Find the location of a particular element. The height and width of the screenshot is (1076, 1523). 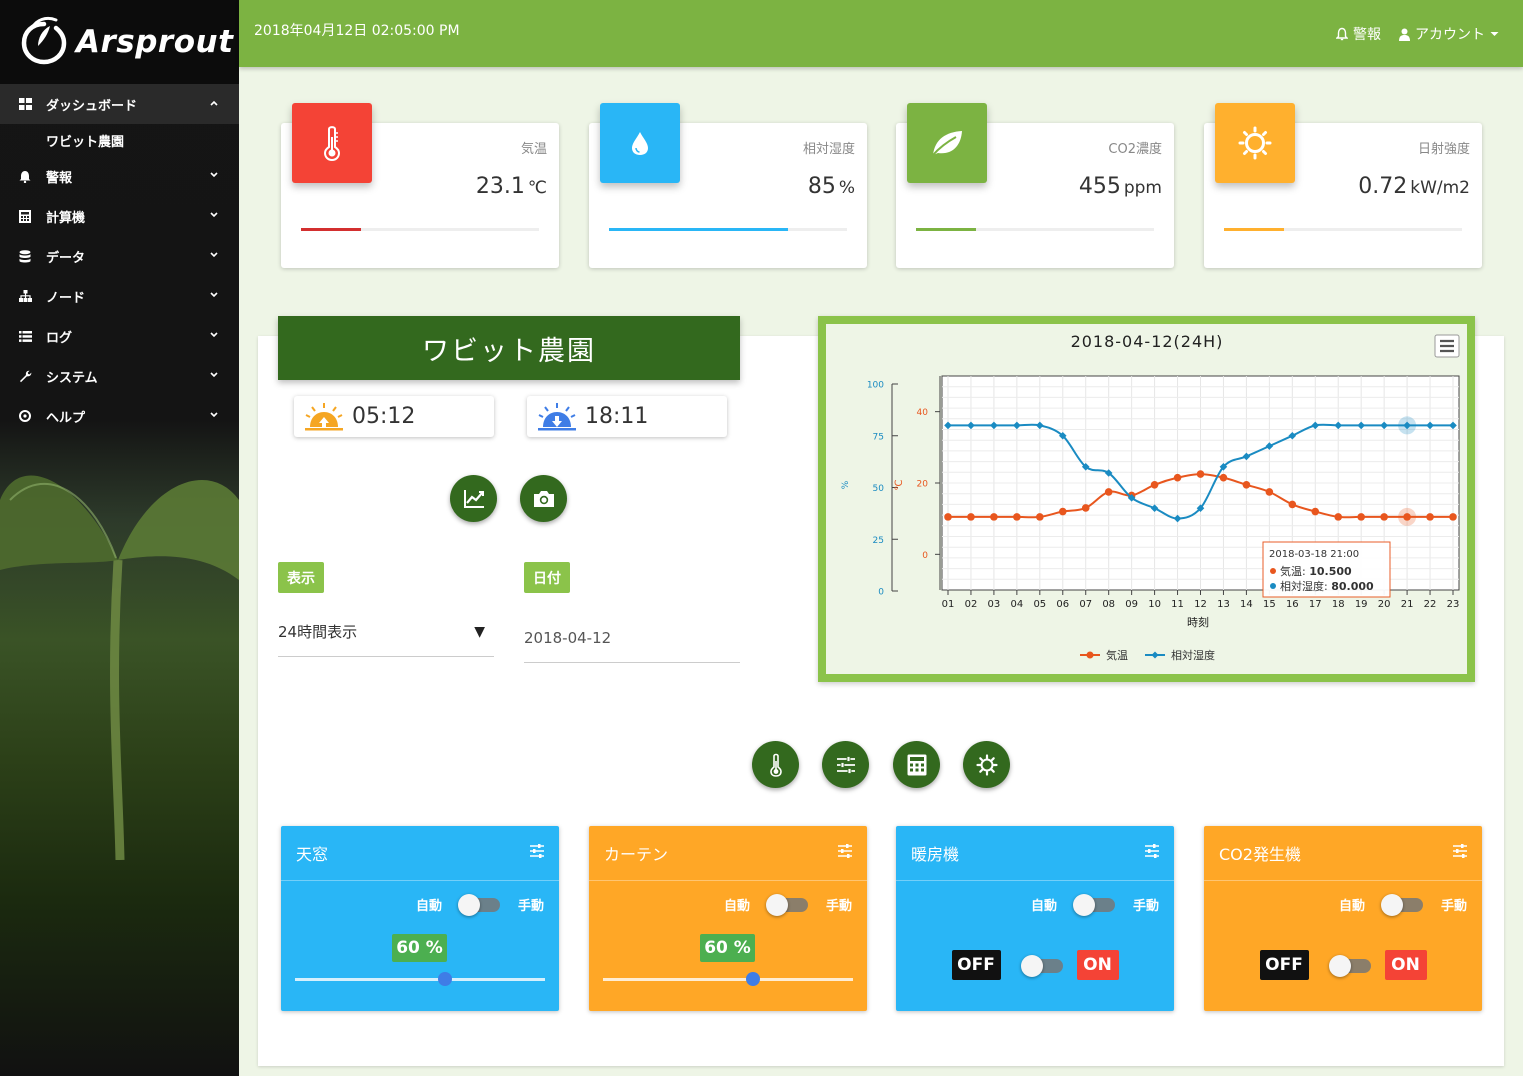

display-tag: 表示 is located at coordinates (301, 577).